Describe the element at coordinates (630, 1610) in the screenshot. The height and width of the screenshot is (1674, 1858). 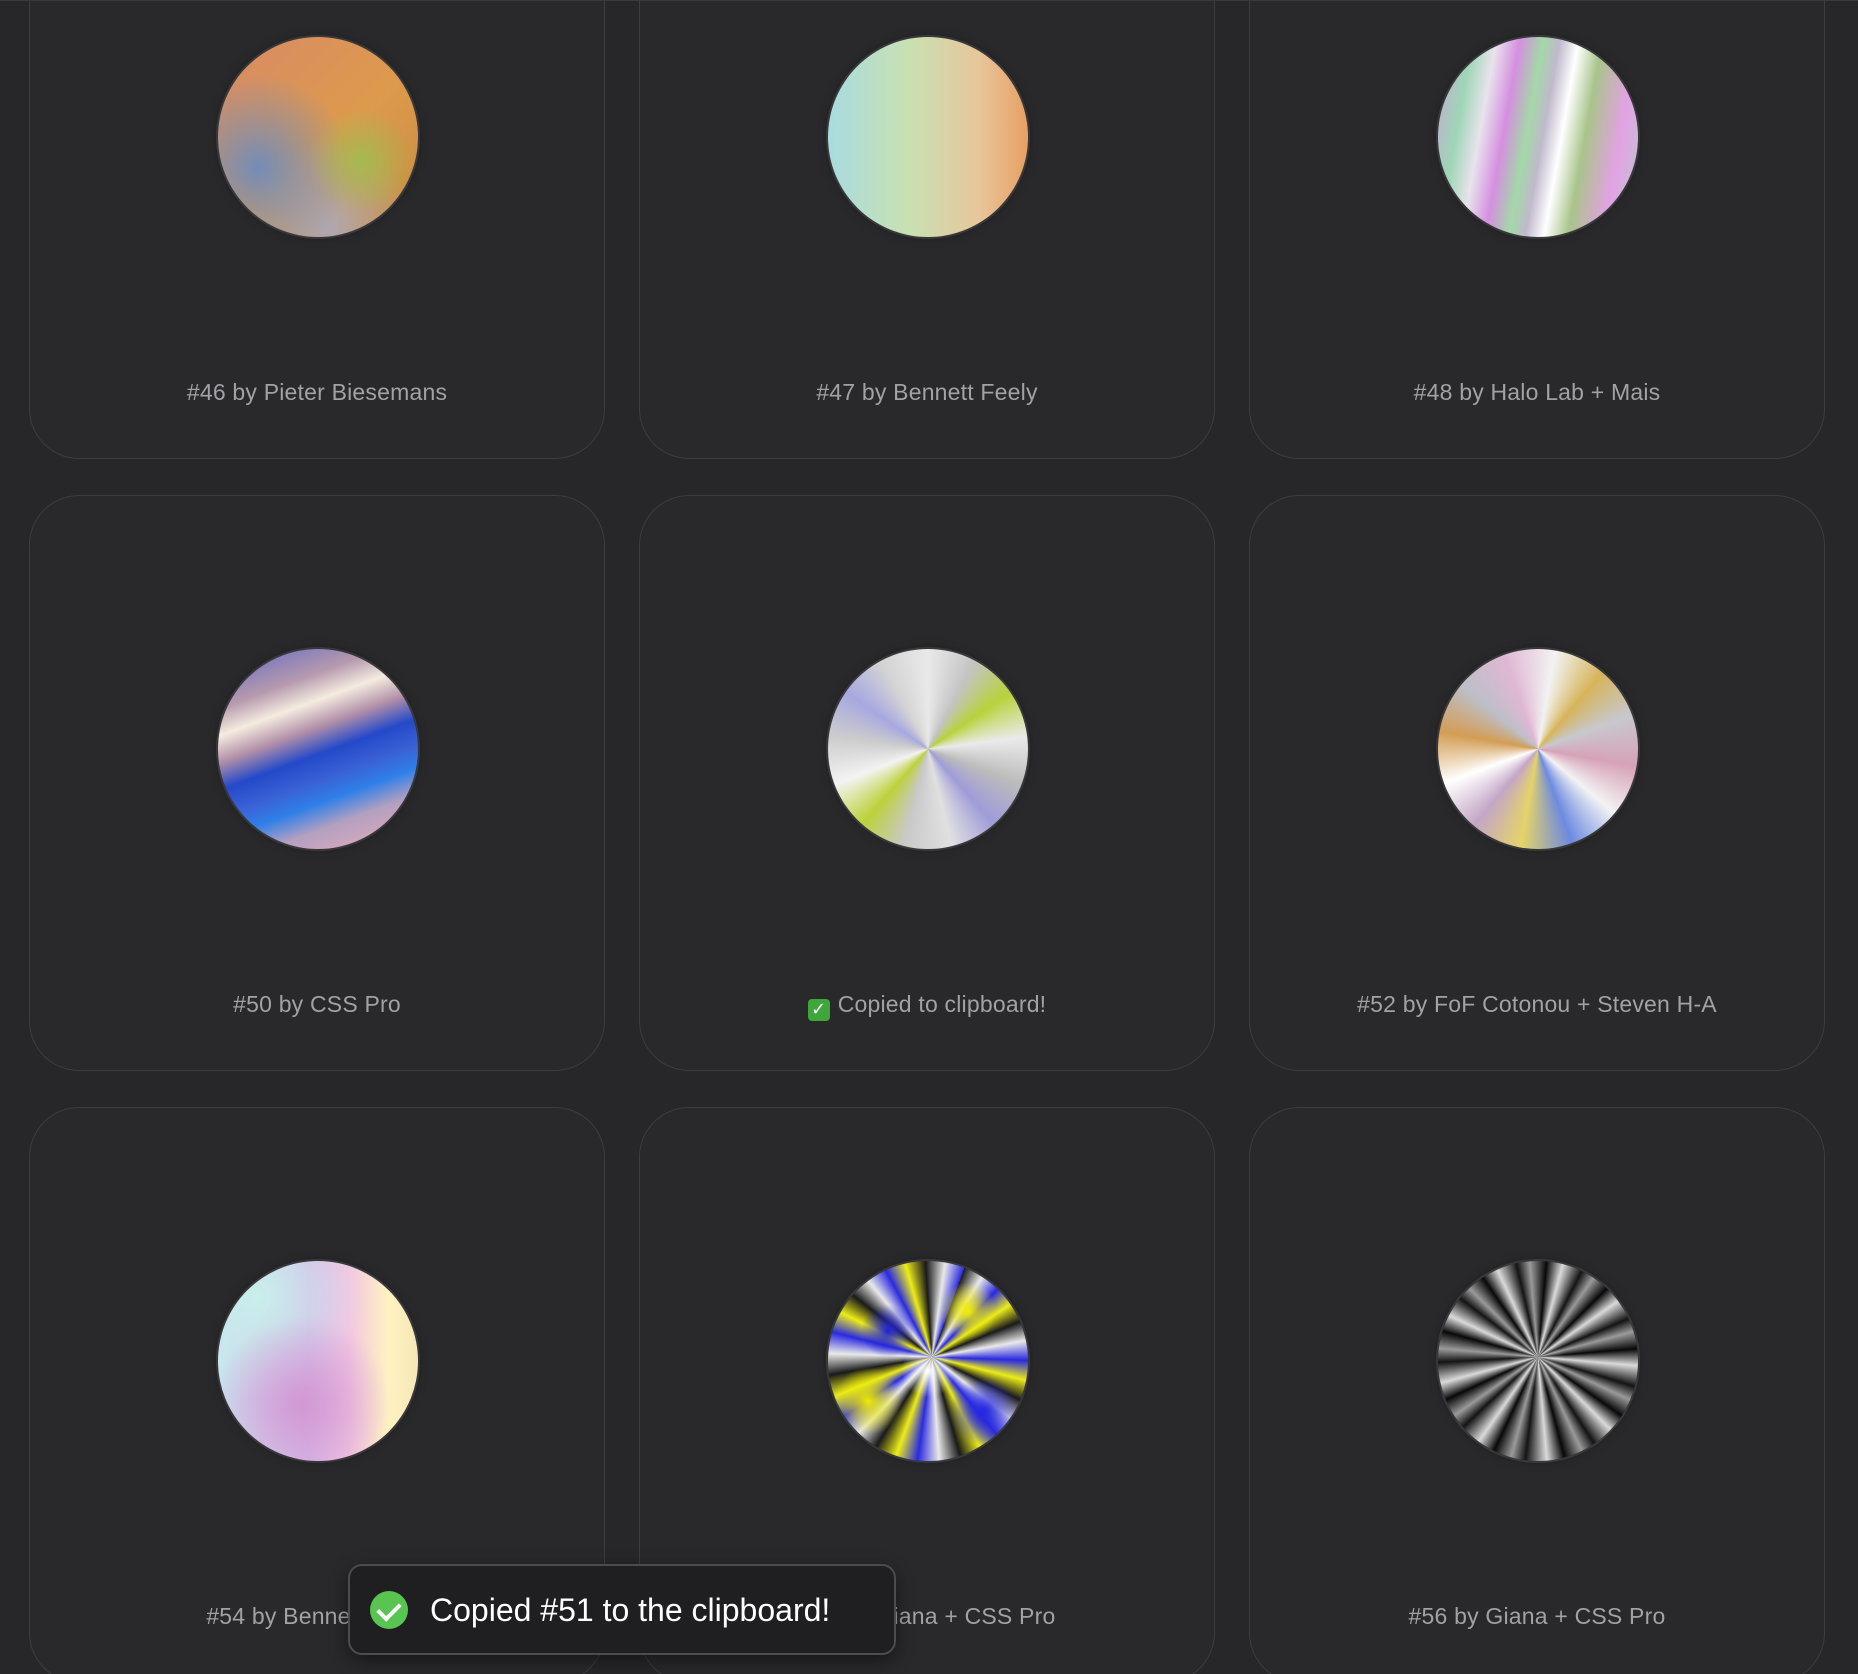
I see `toast-message: Copied #51 to the clipboard!` at that location.